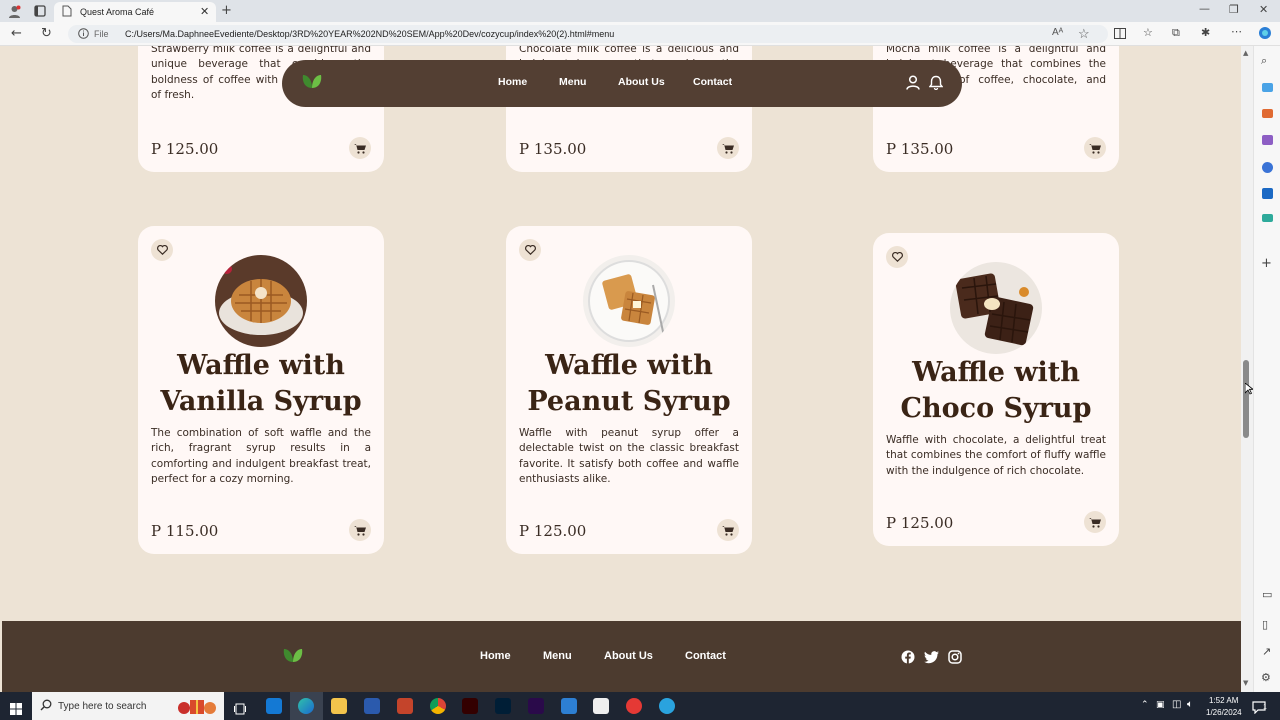 The image size is (1280, 720). Describe the element at coordinates (1204, 8) in the screenshot. I see `window-minimize-icon: —` at that location.